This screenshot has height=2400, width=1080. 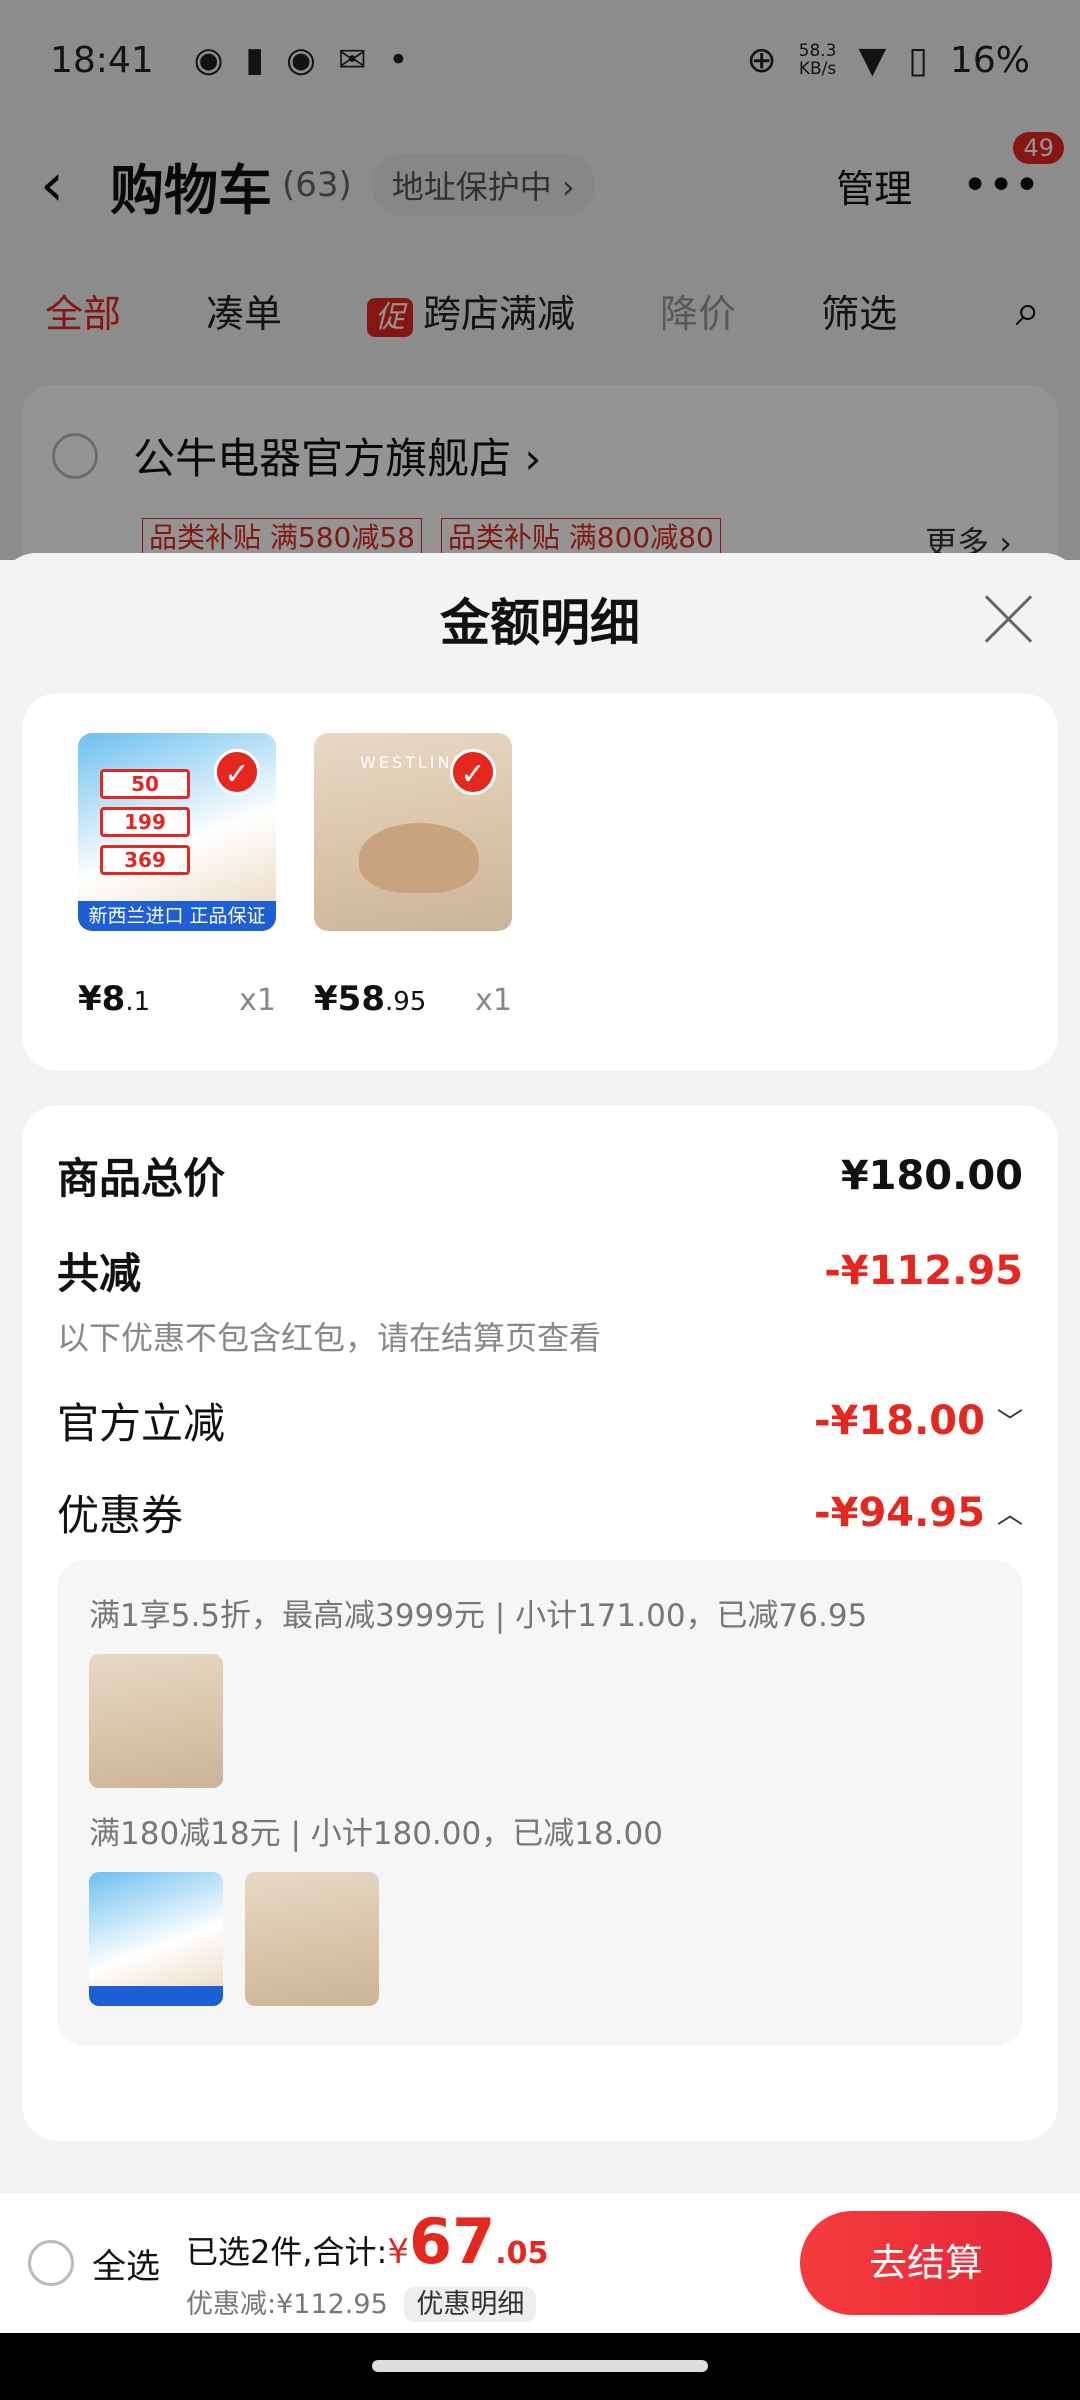 What do you see at coordinates (419, 858) in the screenshot?
I see `shoe-image` at bounding box center [419, 858].